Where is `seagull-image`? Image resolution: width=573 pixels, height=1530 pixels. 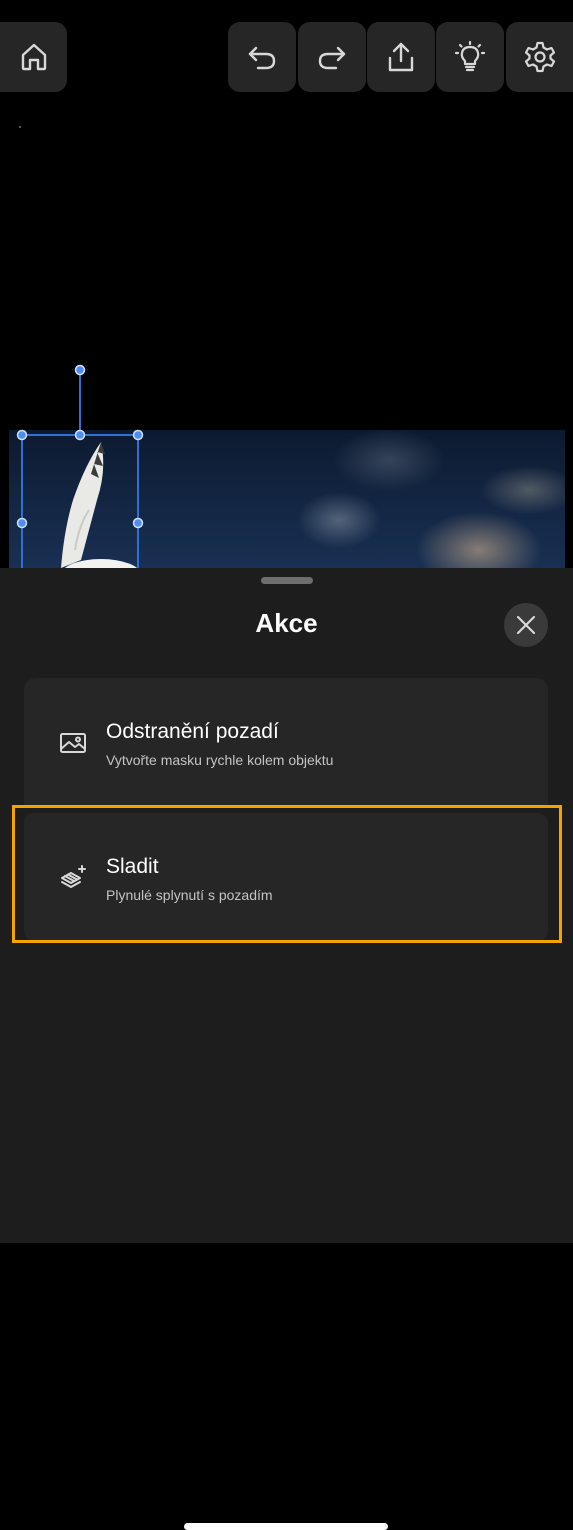
seagull-image is located at coordinates (101, 511).